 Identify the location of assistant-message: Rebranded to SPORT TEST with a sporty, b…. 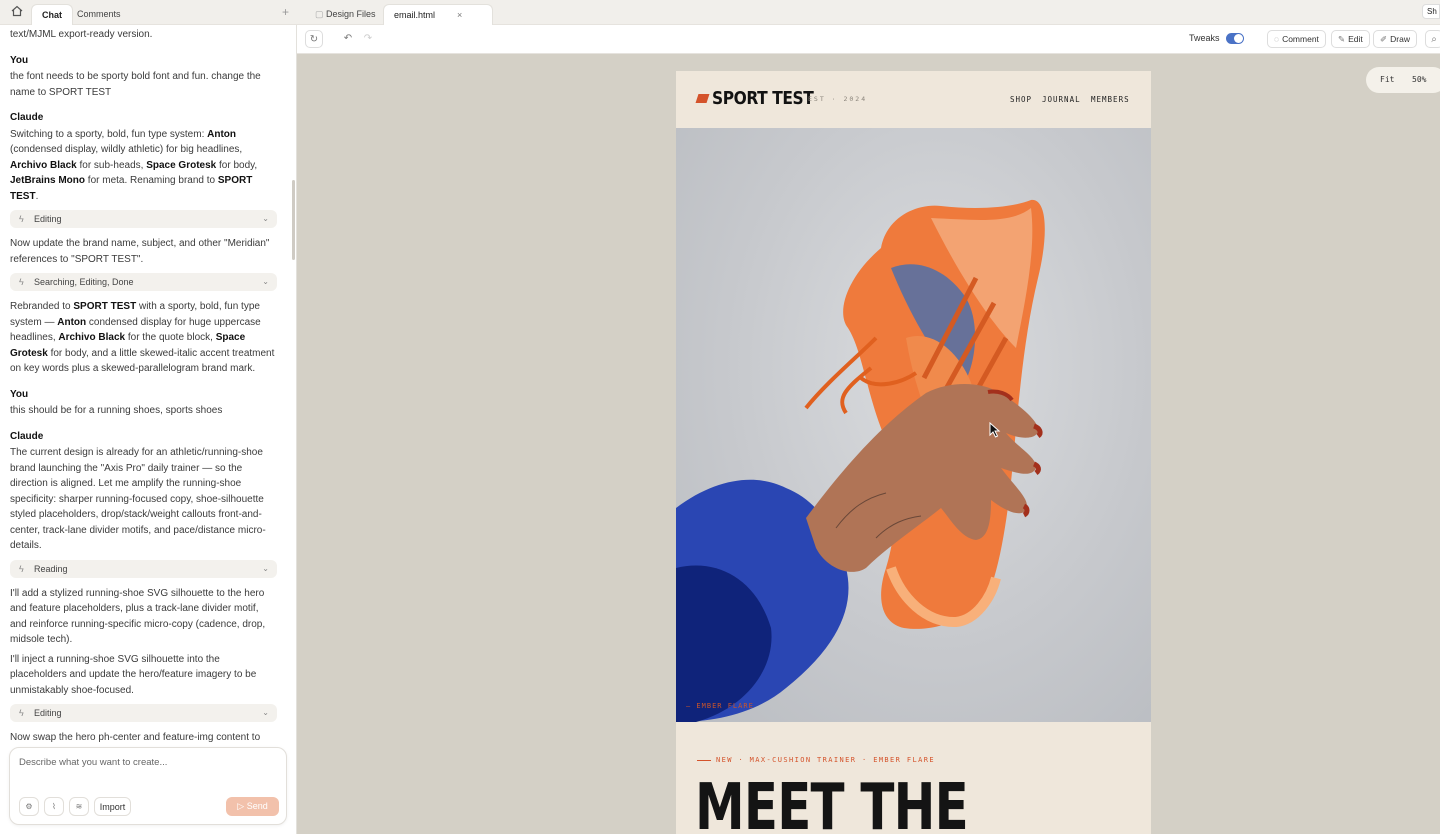
(142, 337).